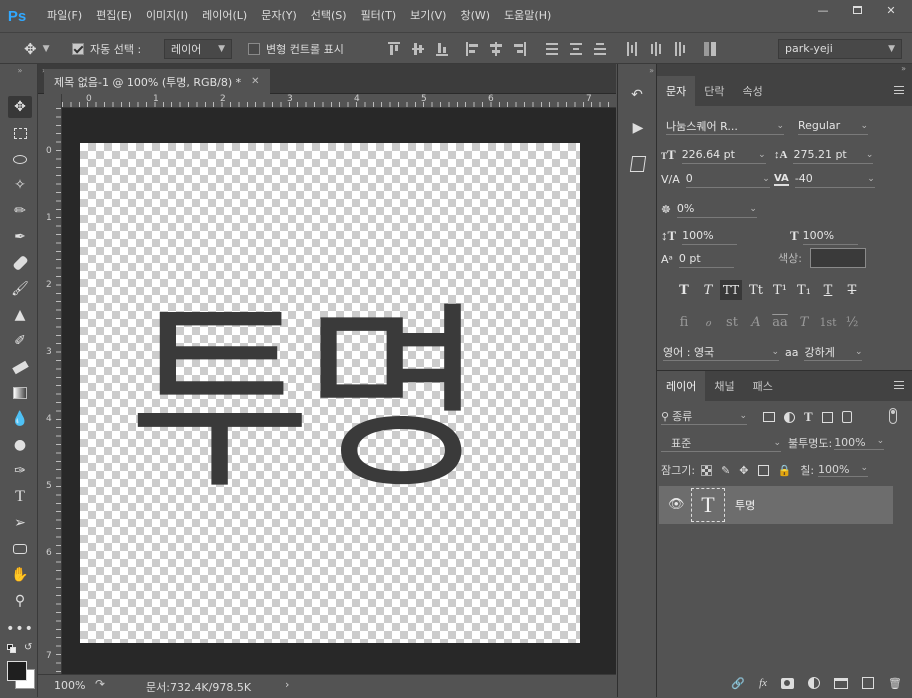  I want to click on tsume-field: ☸ 0% ⌄, so click(709, 209).